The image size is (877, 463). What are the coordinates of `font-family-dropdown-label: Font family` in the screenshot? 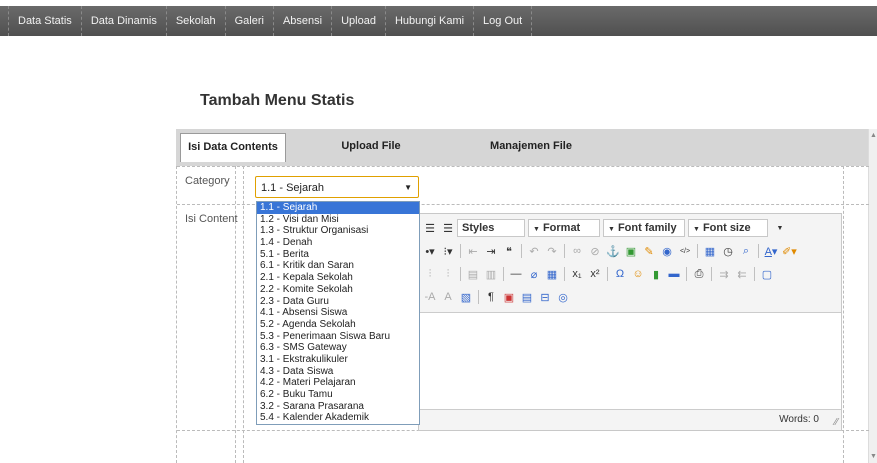 It's located at (647, 228).